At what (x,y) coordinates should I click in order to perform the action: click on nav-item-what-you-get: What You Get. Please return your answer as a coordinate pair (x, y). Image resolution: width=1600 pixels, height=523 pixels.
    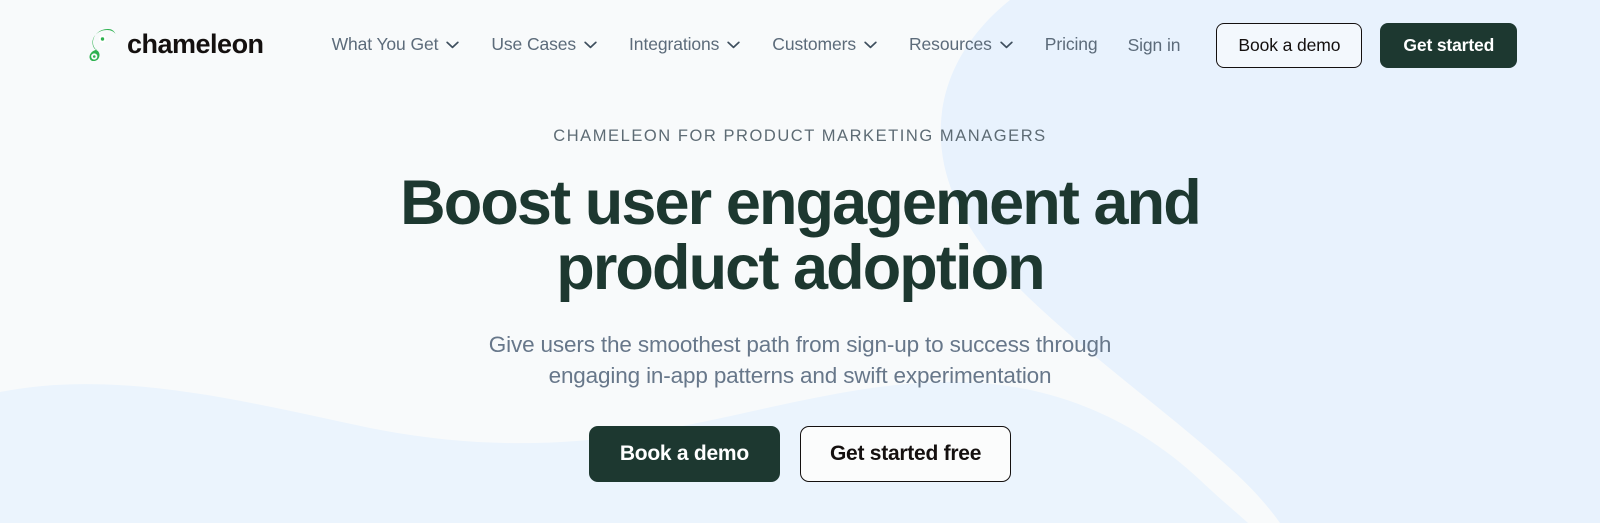
    Looking at the image, I should click on (396, 45).